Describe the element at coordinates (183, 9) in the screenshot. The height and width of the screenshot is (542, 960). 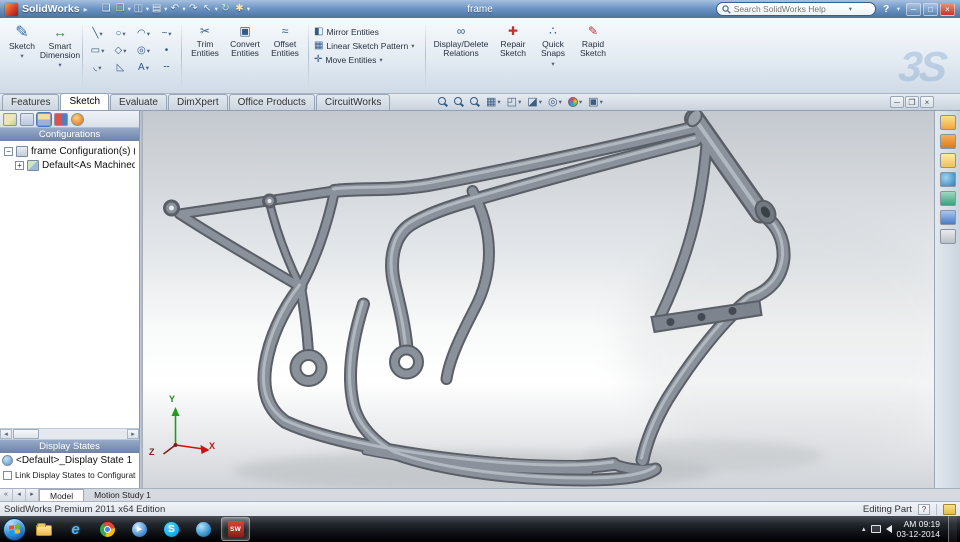
I see `undo-dropdown-icon: ▾` at that location.